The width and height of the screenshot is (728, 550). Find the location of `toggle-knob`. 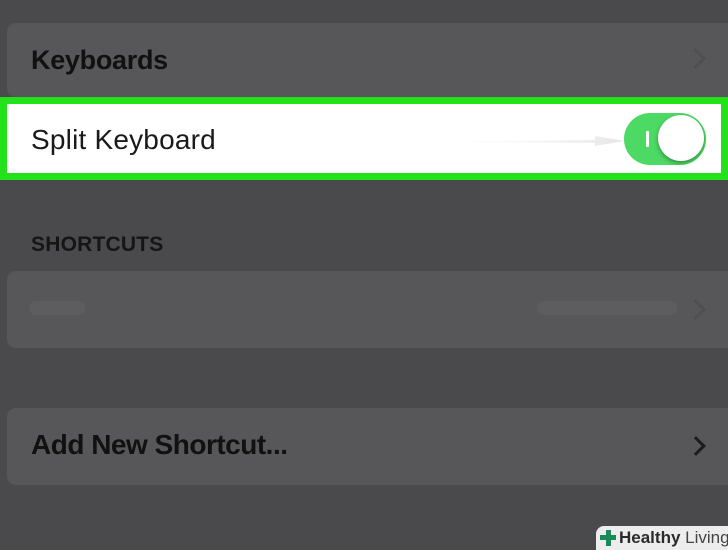

toggle-knob is located at coordinates (681, 138).